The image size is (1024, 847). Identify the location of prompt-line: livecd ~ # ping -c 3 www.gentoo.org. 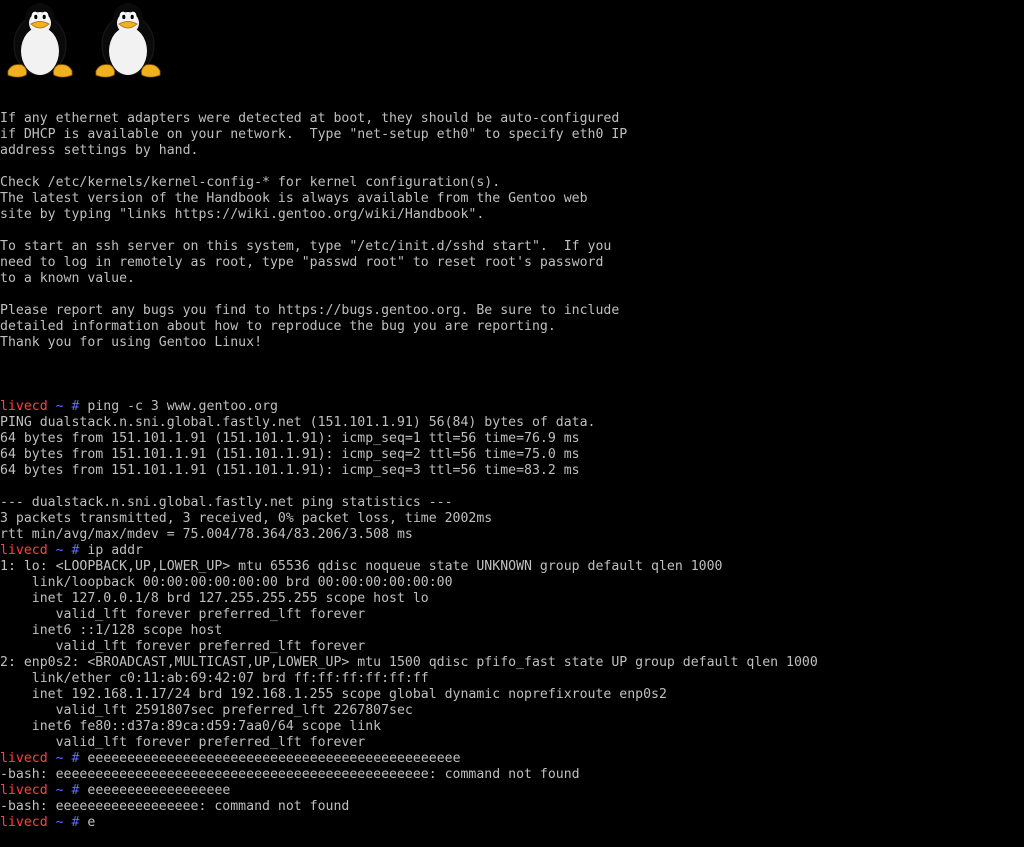
(512, 407).